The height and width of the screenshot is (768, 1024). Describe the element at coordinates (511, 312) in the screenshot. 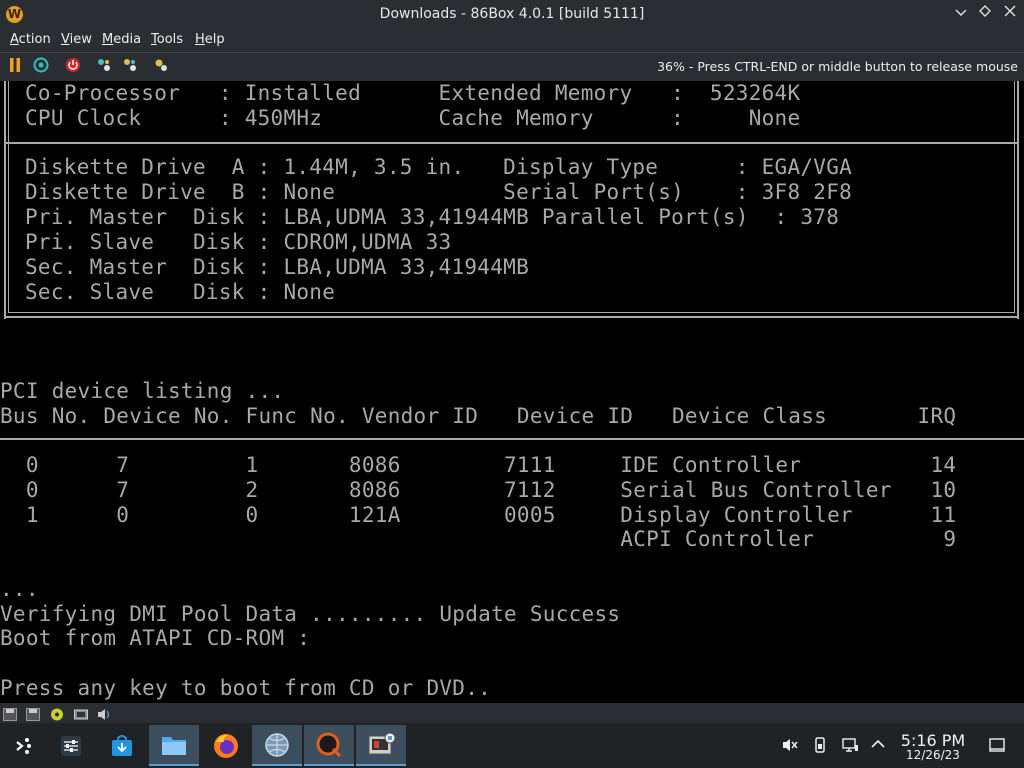

I see `box-bottom-inner-border` at that location.